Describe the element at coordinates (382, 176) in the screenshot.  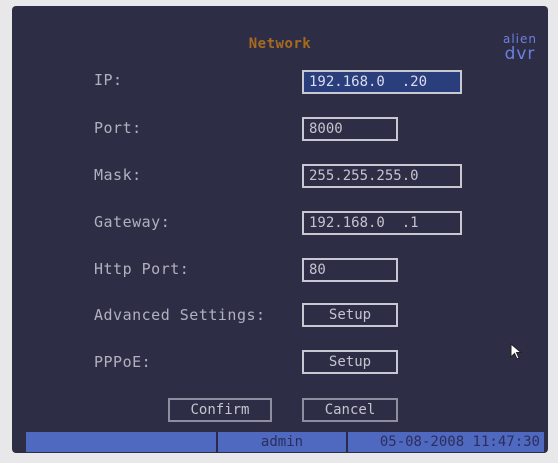
I see `mask-field: 255.255.255.0` at that location.